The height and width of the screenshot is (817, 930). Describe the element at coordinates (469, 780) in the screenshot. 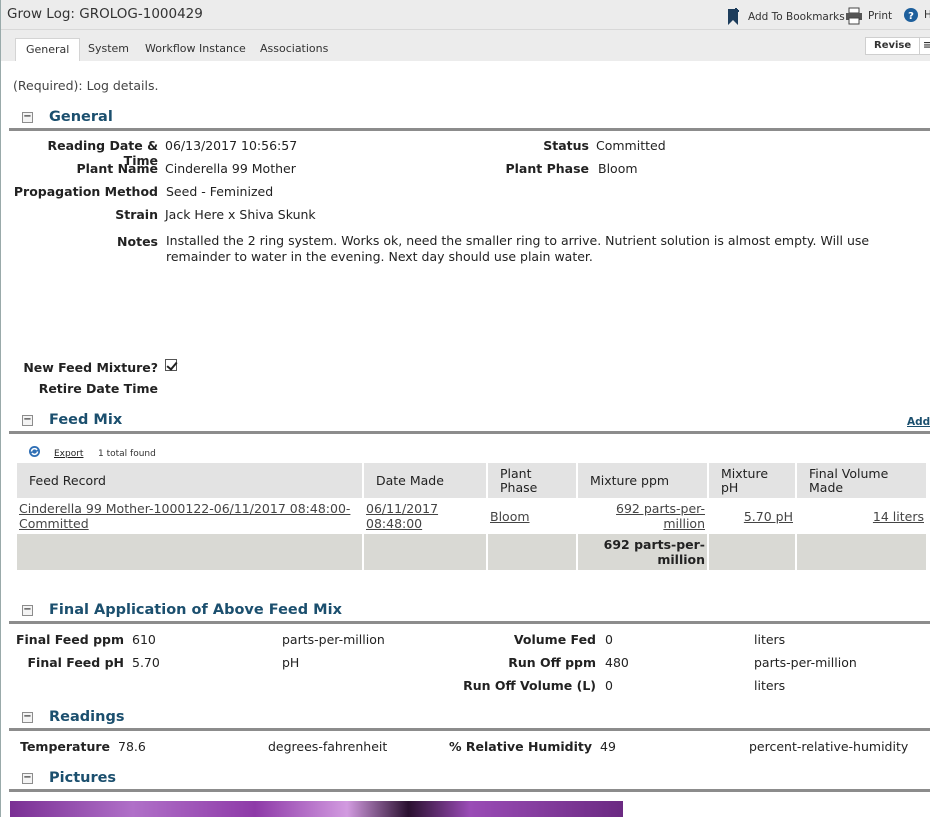

I see `pictures-section-header: − Pictures` at that location.